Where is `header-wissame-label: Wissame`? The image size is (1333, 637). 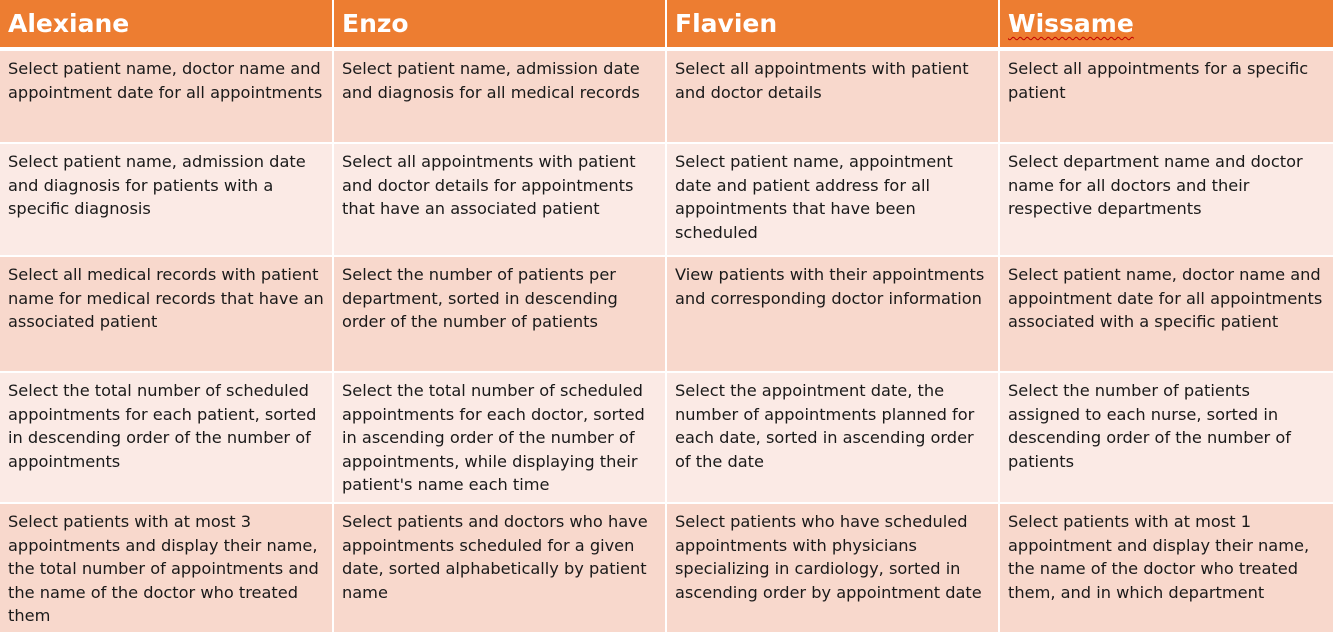 header-wissame-label: Wissame is located at coordinates (1071, 23).